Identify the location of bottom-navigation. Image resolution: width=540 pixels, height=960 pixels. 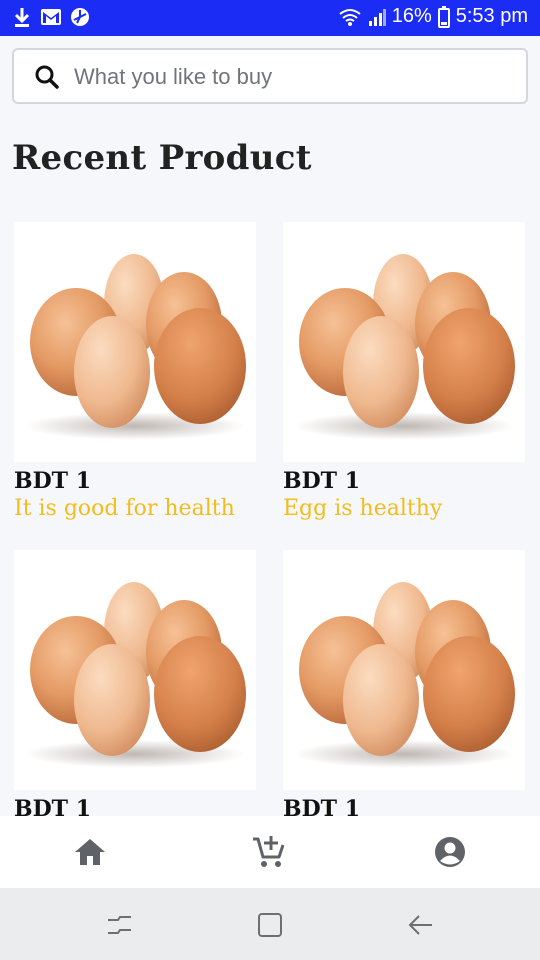
(270, 852).